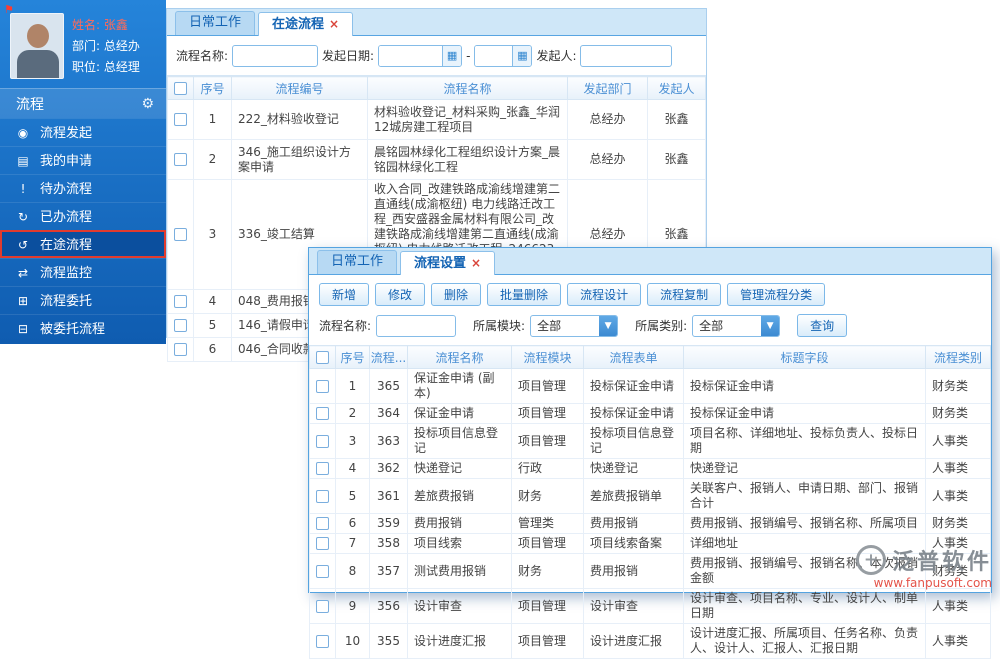  I want to click on sidebar-item-flow-delegate: ⊞ 流程委托, so click(83, 300).